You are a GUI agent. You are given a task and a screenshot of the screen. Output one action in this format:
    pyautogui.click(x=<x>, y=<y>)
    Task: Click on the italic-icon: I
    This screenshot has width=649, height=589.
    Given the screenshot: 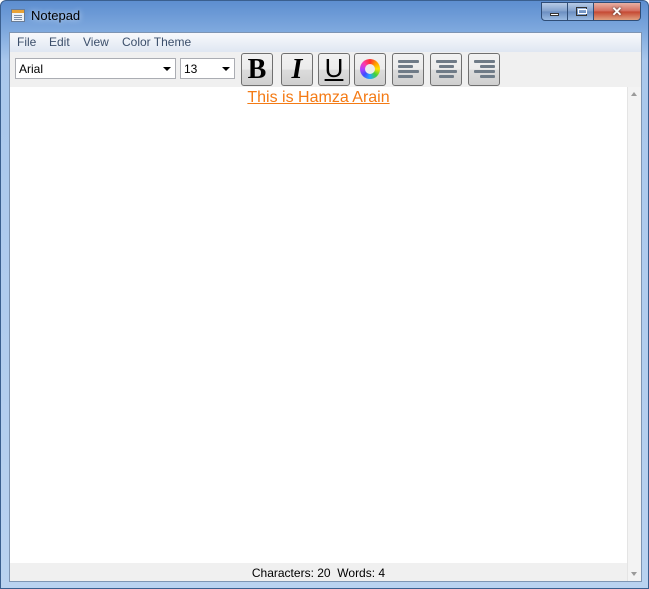 What is the action you would take?
    pyautogui.click(x=297, y=69)
    